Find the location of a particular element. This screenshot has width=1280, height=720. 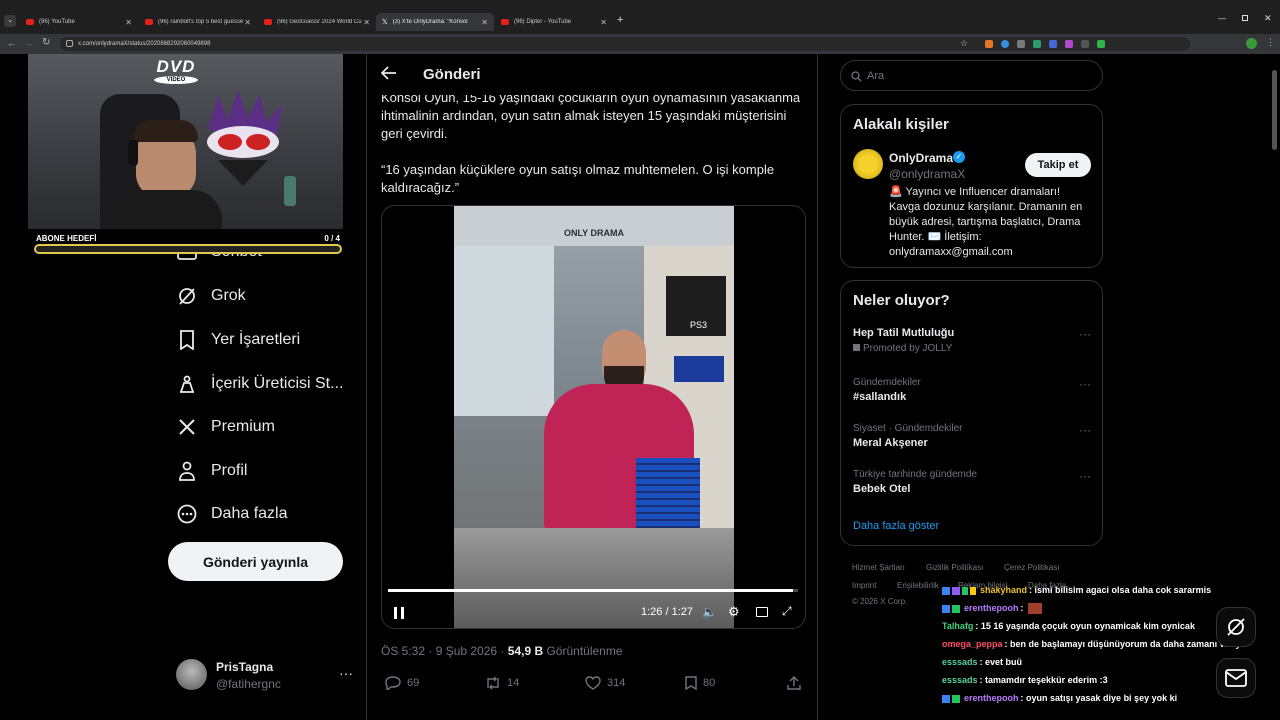

views-count: 54,9 B is located at coordinates (525, 651).